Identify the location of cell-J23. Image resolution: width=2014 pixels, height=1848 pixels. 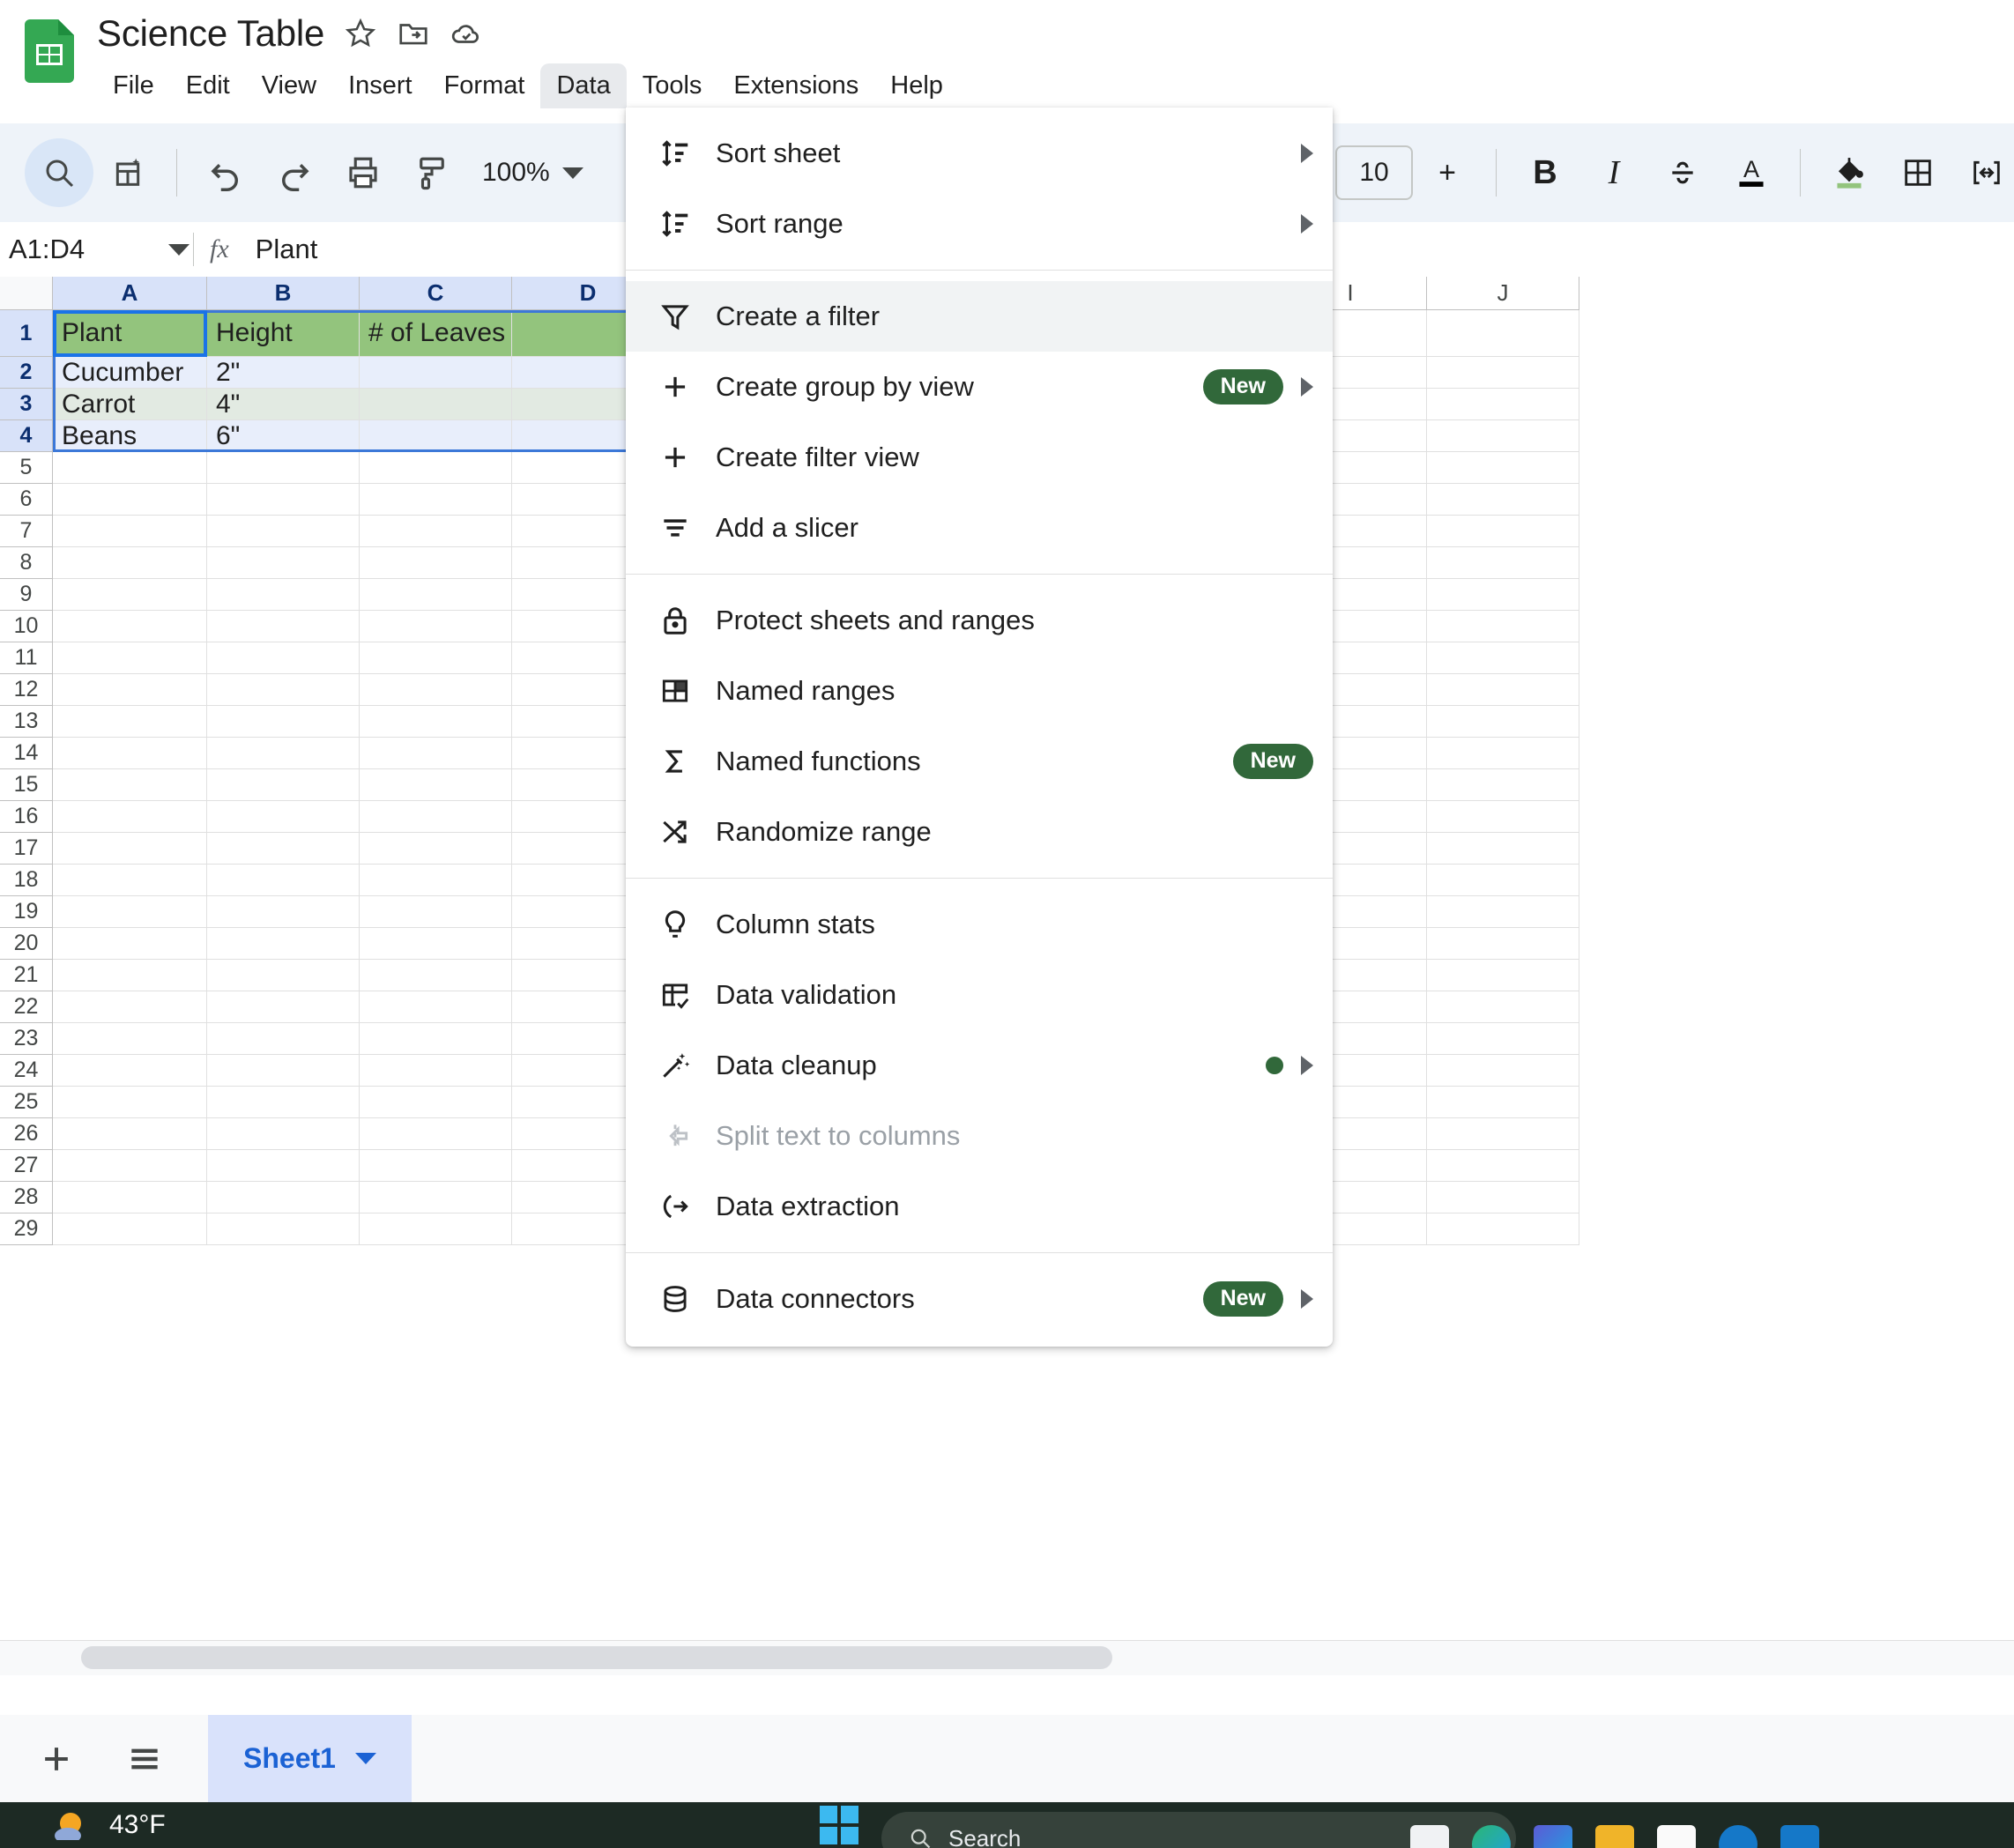
(1503, 1039).